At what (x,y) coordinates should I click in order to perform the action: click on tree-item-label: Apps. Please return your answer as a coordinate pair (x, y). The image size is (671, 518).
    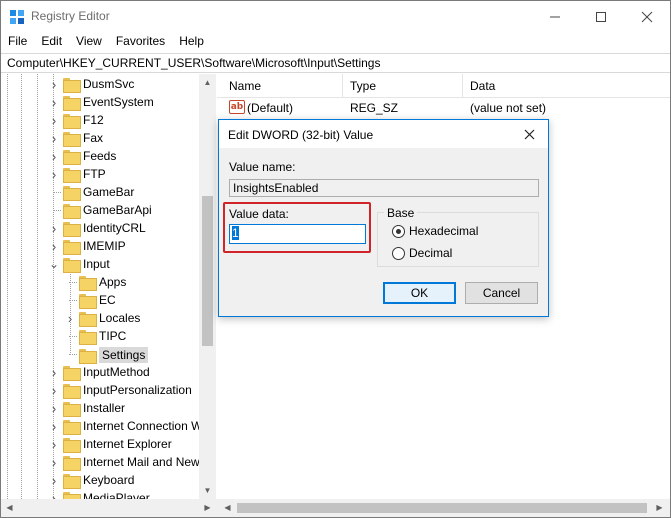
    Looking at the image, I should click on (113, 282).